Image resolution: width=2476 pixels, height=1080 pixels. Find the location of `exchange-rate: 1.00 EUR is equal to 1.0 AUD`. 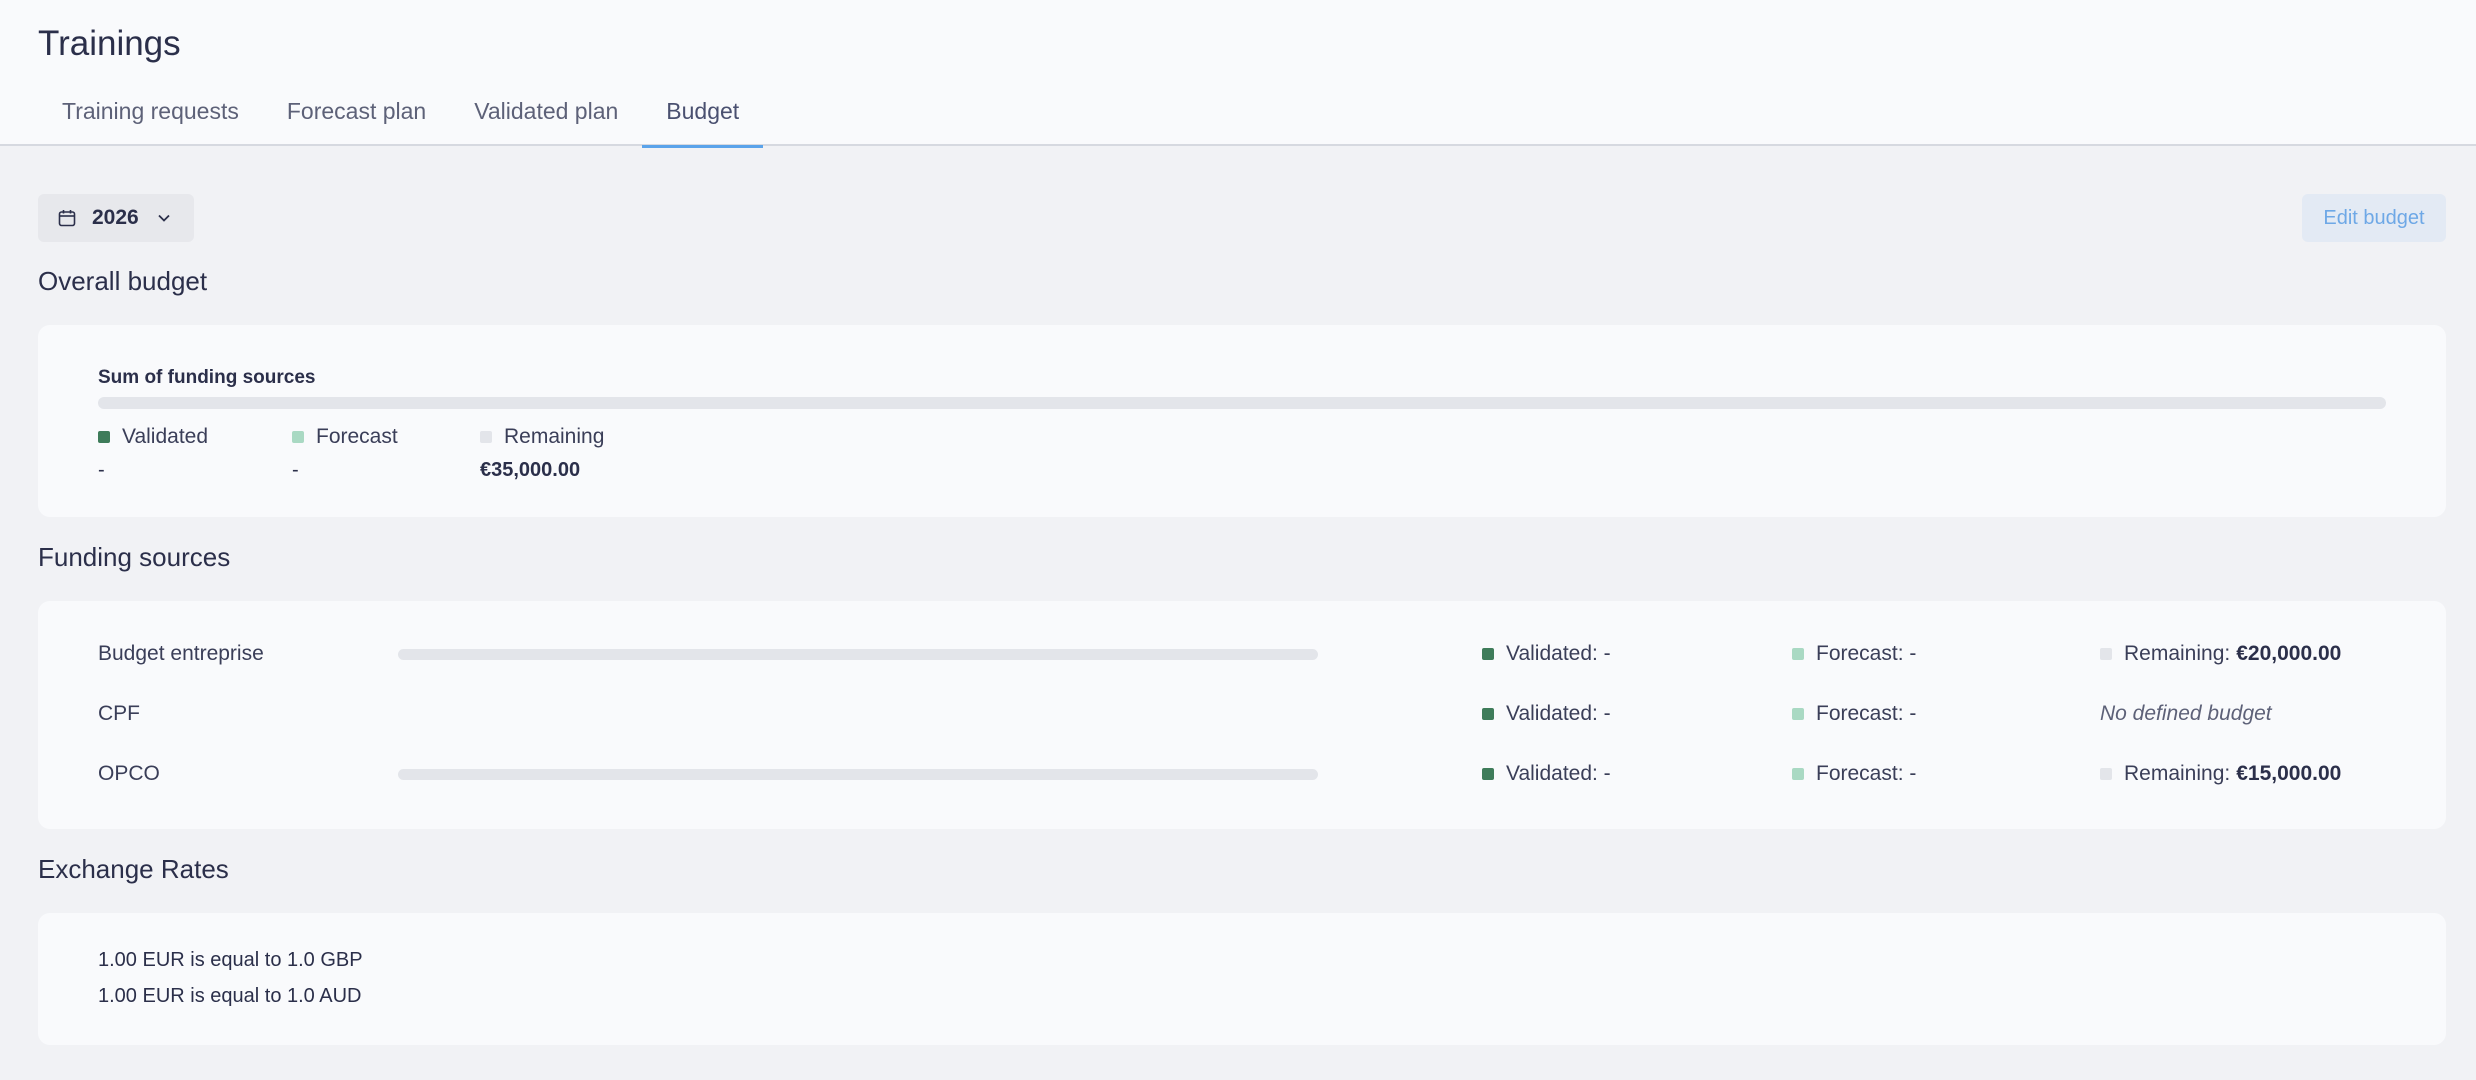

exchange-rate: 1.00 EUR is equal to 1.0 AUD is located at coordinates (230, 996).